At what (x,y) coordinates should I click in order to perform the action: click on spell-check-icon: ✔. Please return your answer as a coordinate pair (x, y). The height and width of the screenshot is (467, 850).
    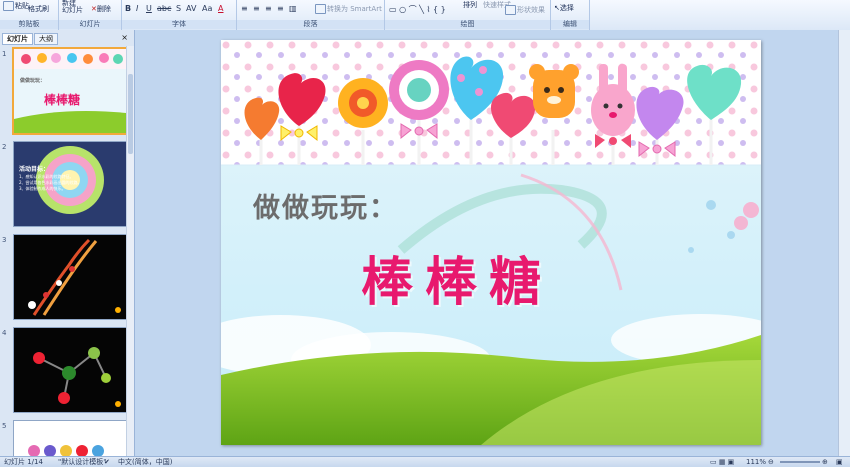
    Looking at the image, I should click on (107, 462).